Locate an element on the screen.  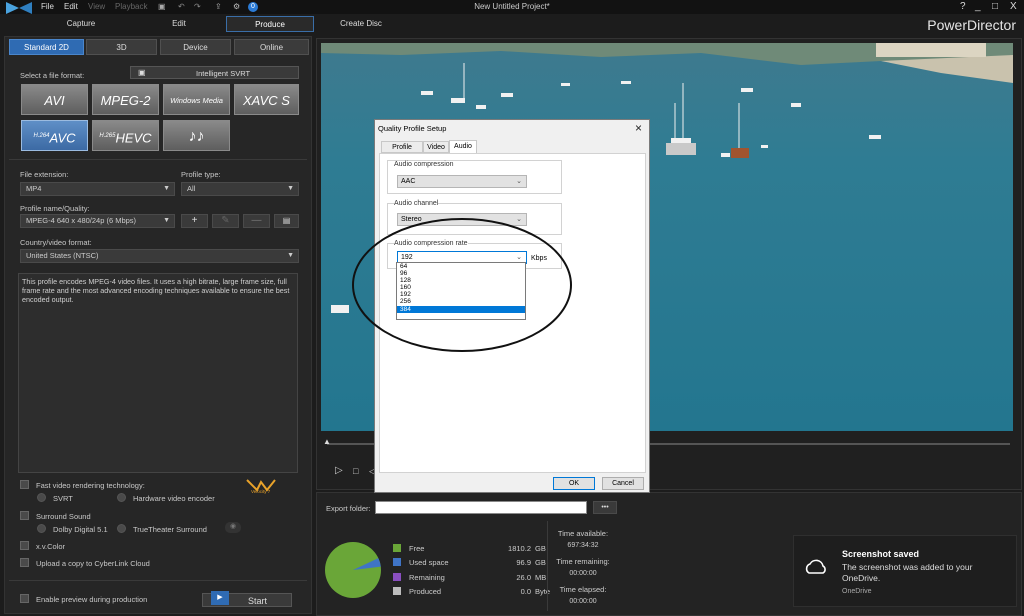
intelligent-svrt-button: ▣ Intelligent SVRT is located at coordinates (214, 72).